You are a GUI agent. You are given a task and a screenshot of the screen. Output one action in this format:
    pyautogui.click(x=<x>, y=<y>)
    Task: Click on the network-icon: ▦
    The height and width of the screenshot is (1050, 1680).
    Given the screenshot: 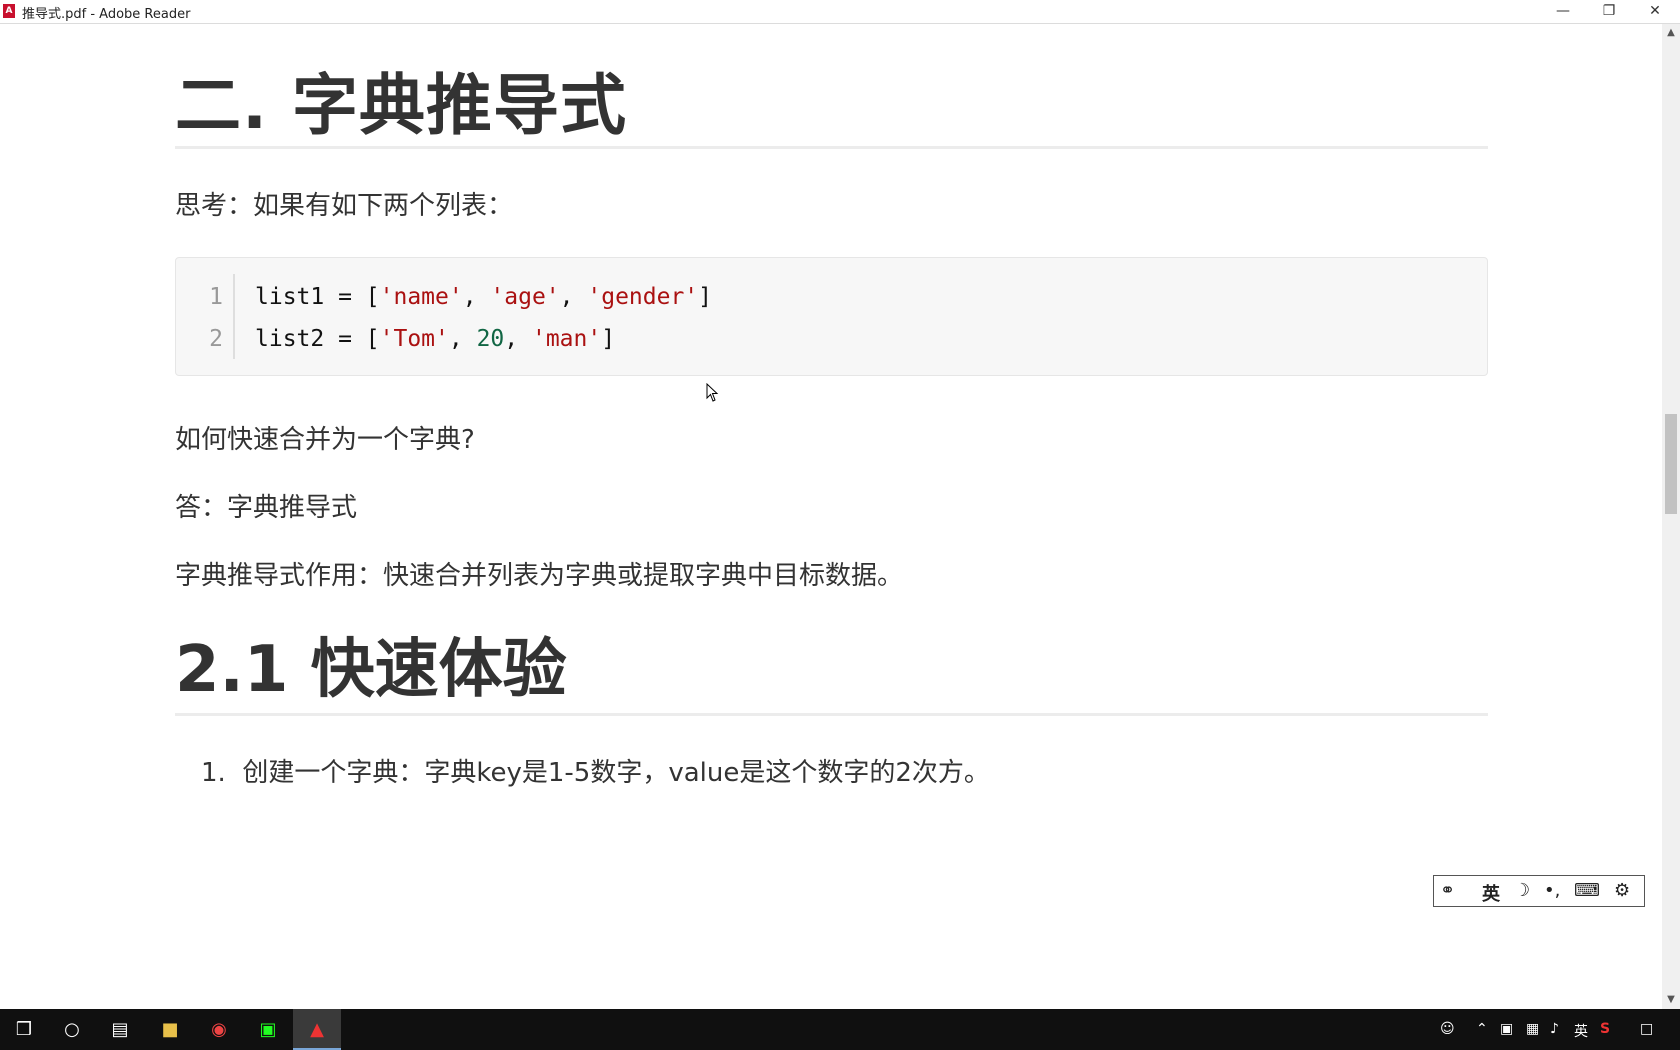 What is the action you would take?
    pyautogui.click(x=1532, y=1029)
    